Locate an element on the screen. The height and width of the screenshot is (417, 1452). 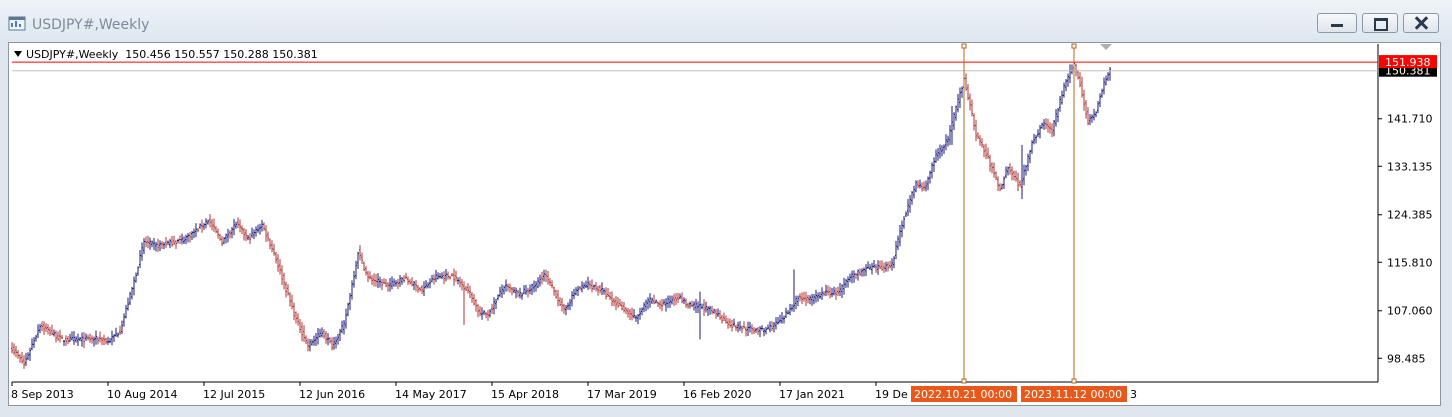
y-tick-label: 107.060 is located at coordinates (1410, 311).